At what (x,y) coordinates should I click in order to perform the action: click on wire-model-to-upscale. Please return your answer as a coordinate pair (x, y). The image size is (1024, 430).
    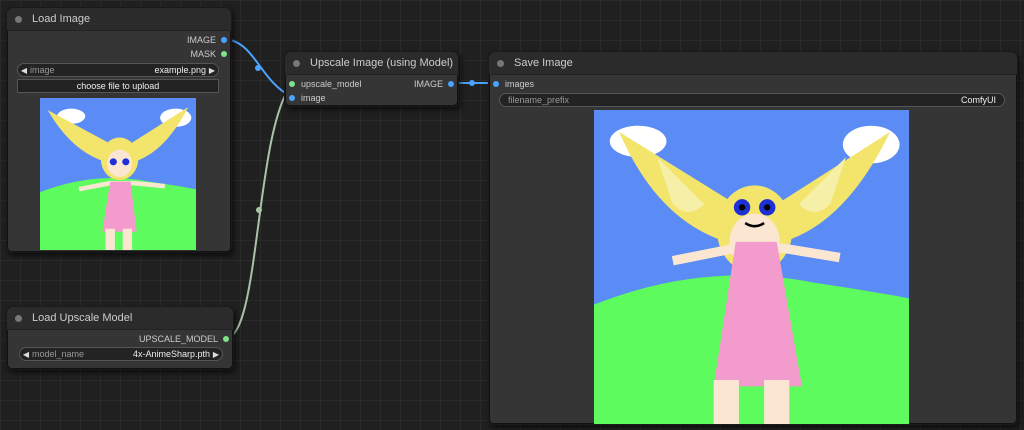
    Looking at the image, I should click on (259, 211).